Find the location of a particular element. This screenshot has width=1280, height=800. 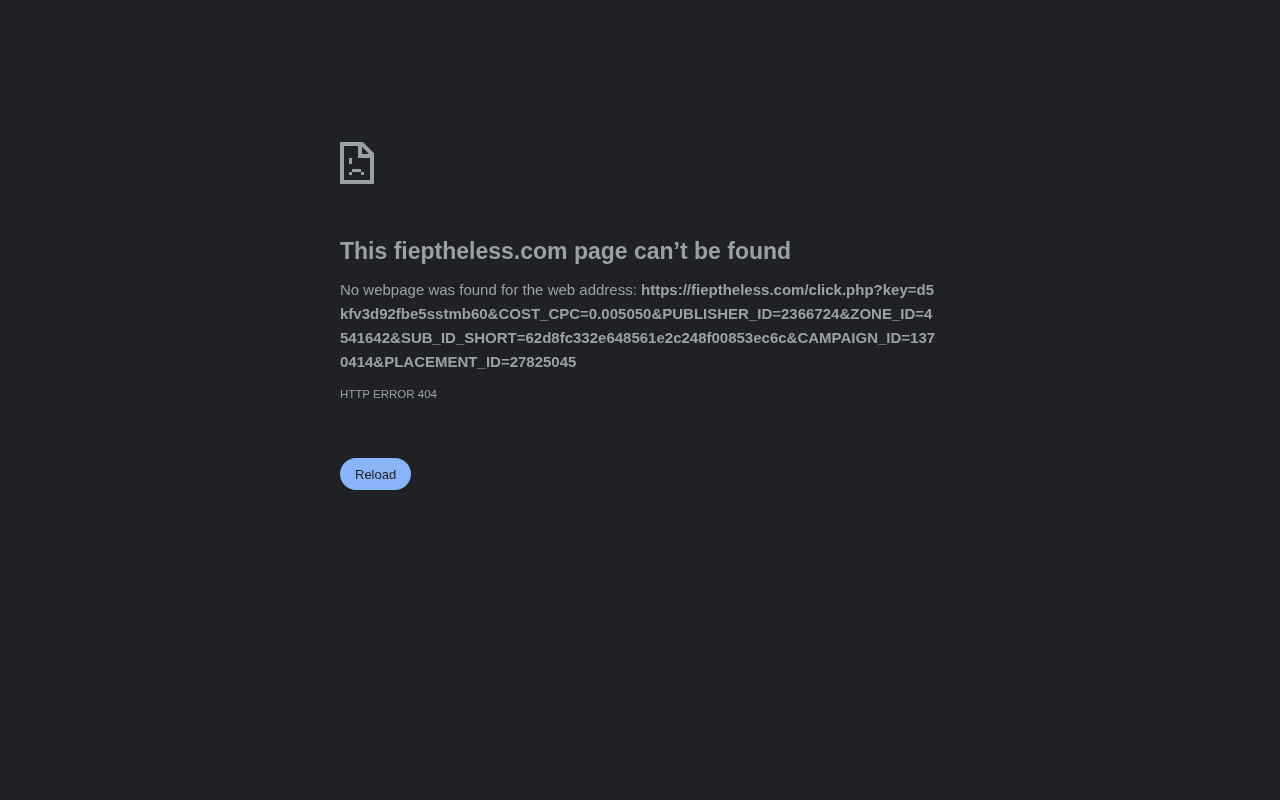

error-description: No webpage was found for the web address: https://fieptheless.com/click.php?key=d5kfv3d92fbe5sstmb60&COST_CPC=0.005050&PUBLISHER_ID=2366724&ZONE_ID=4541642&SUB_ID_SHORT=62d8fc332e648561e2c248f00853ec6c&CAMPAIGN_ID=1370414&PLACEMENT_ID=27825045 is located at coordinates (638, 326).